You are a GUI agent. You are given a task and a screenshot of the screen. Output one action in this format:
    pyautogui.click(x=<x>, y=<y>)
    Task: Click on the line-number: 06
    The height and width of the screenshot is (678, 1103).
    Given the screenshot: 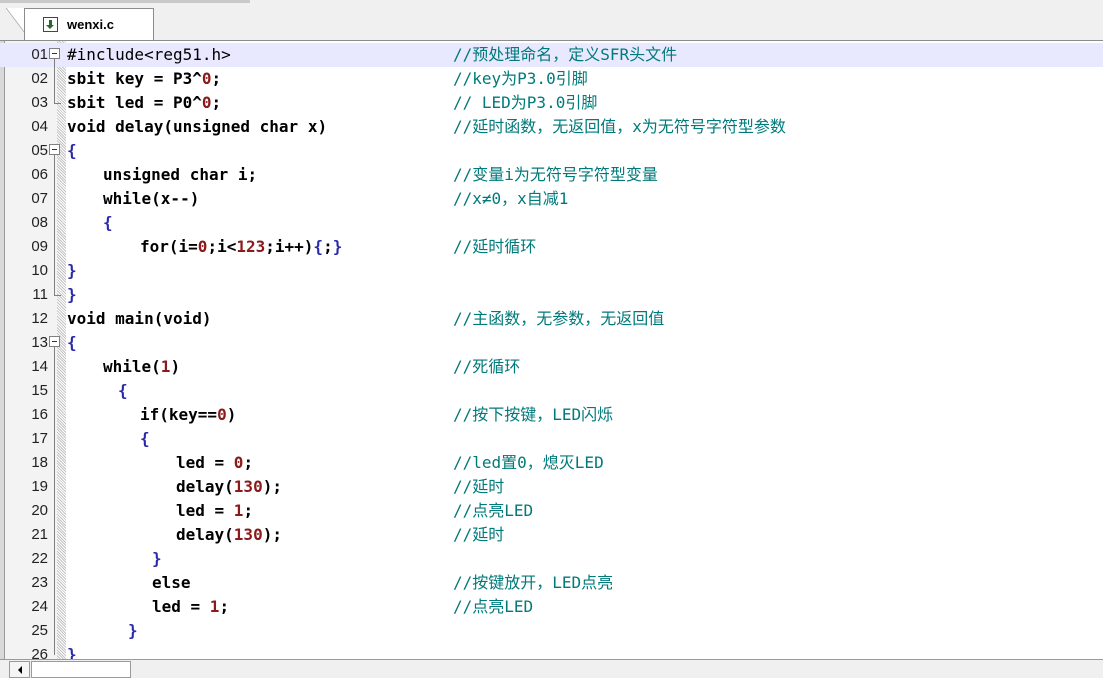 What is the action you would take?
    pyautogui.click(x=39, y=174)
    